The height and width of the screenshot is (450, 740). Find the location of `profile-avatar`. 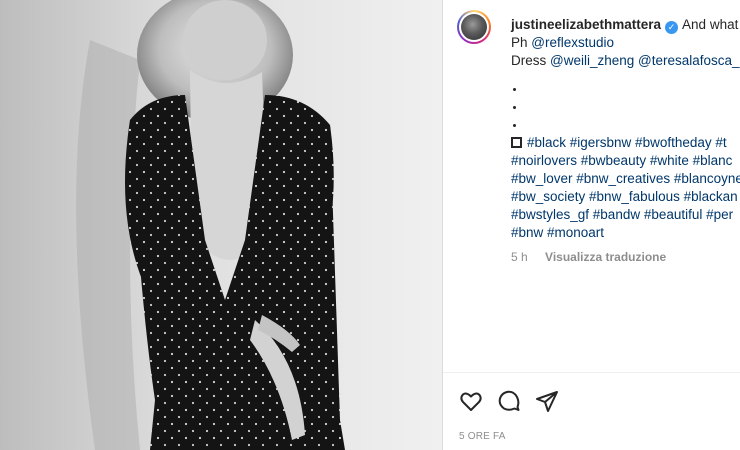

profile-avatar is located at coordinates (474, 27).